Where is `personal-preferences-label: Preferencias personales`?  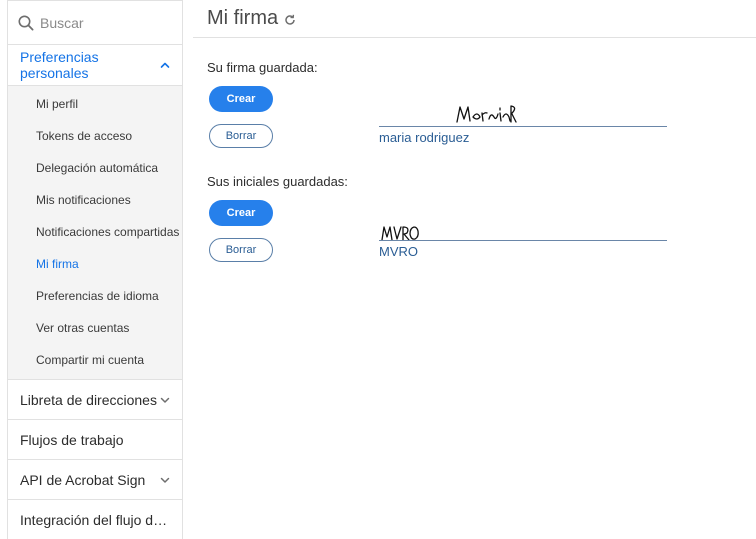
personal-preferences-label: Preferencias personales is located at coordinates (59, 65).